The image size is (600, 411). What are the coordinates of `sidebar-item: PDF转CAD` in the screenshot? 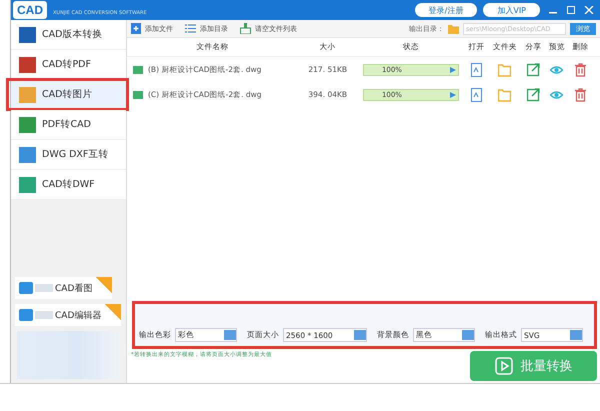 It's located at (68, 125).